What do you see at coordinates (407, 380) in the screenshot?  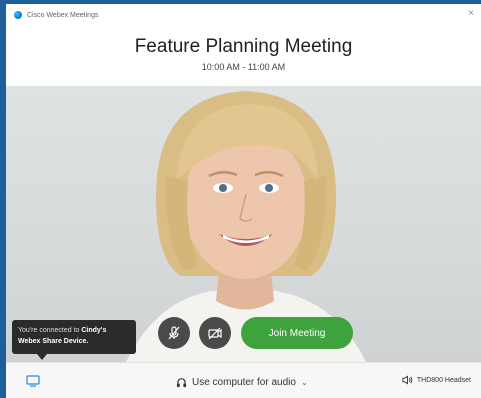 I see `speaker-icon` at bounding box center [407, 380].